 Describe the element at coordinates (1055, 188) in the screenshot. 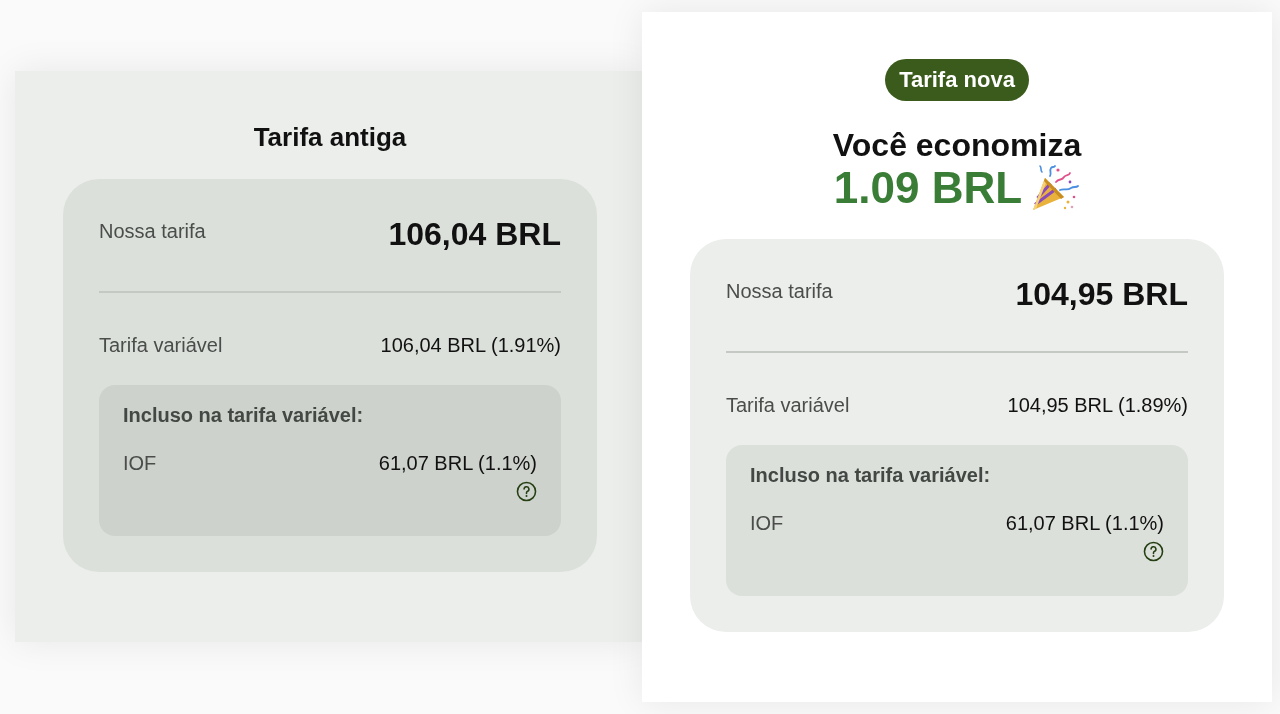

I see `party-popper-icon` at that location.